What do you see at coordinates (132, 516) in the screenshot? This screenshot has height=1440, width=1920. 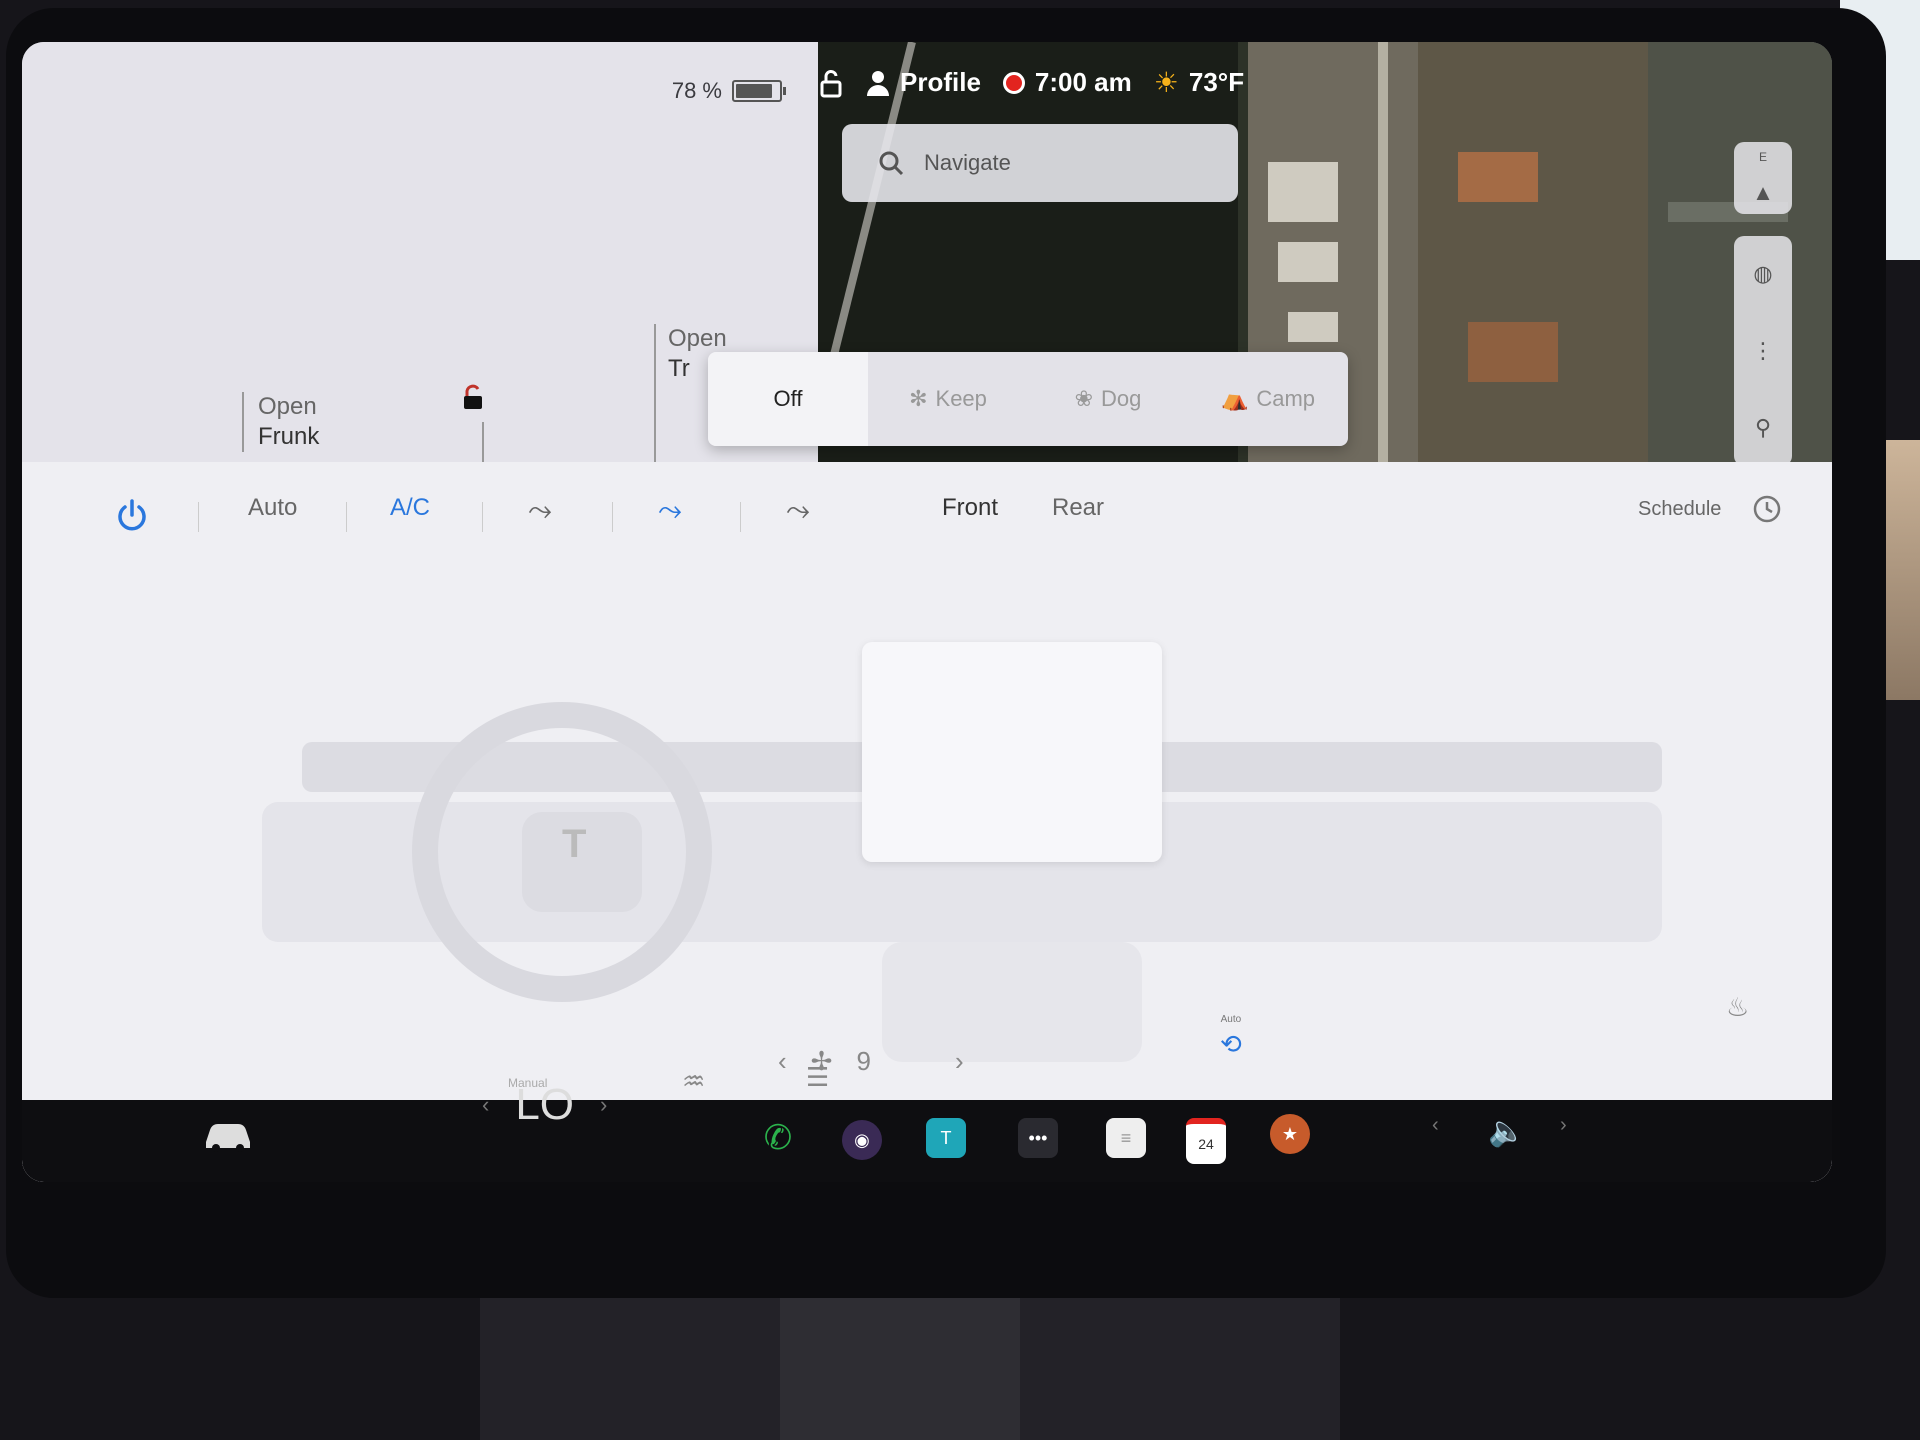 I see `power-icon` at bounding box center [132, 516].